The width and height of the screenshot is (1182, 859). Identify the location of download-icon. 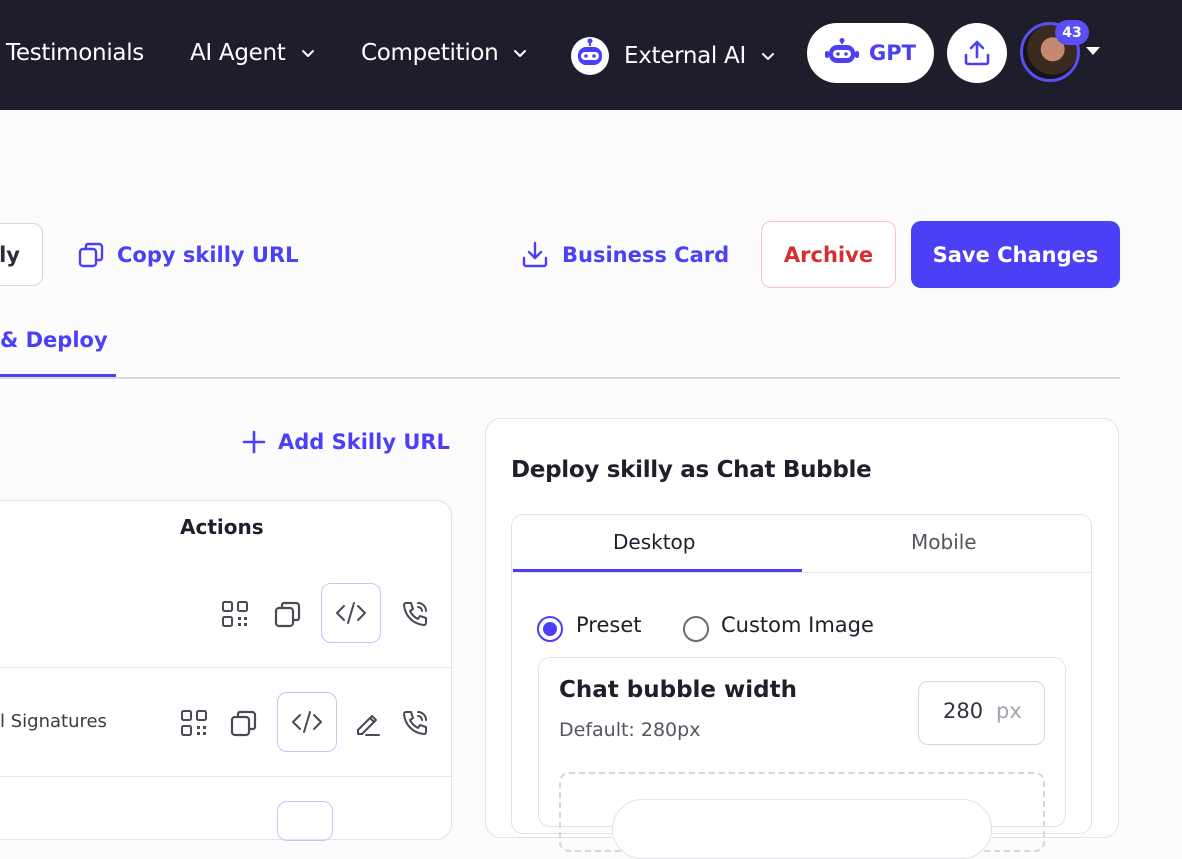
(535, 254).